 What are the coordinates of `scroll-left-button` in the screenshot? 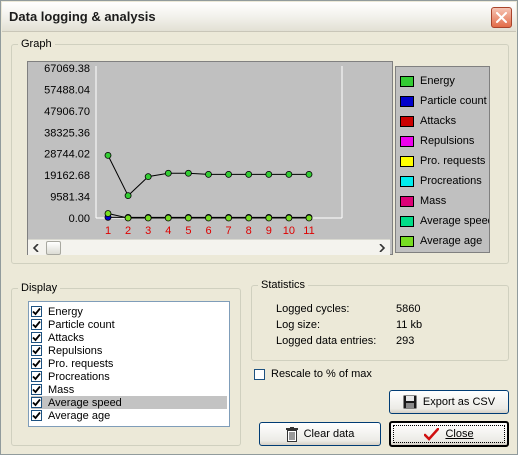 It's located at (36, 248).